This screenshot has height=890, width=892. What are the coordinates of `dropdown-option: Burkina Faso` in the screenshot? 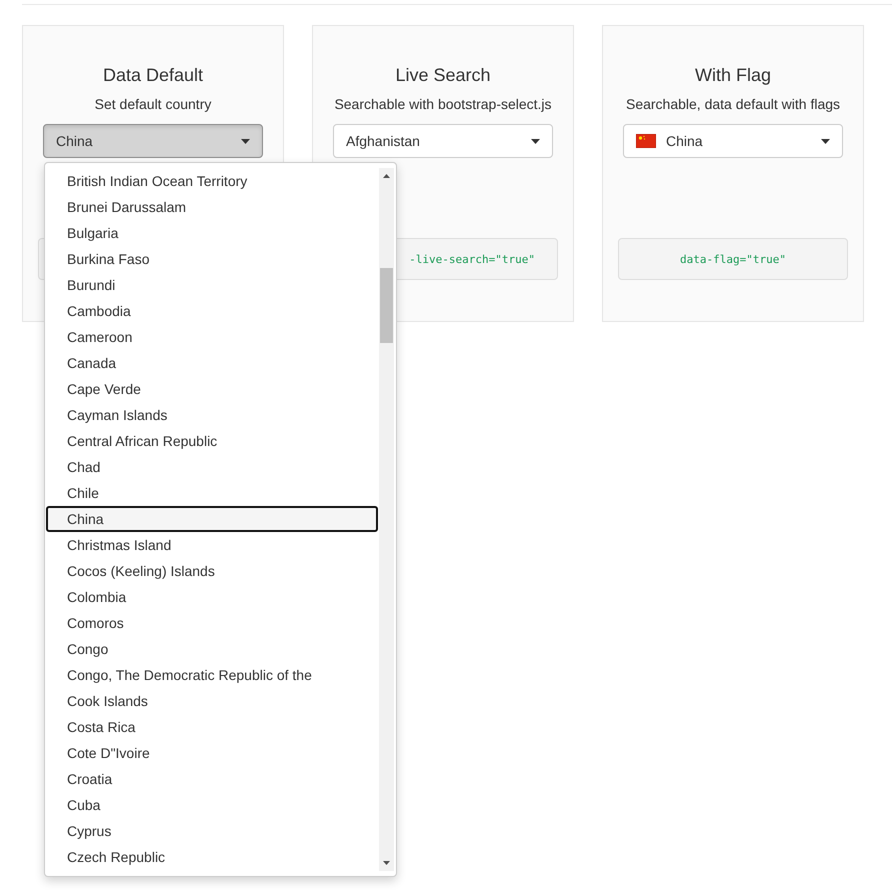 It's located at (212, 259).